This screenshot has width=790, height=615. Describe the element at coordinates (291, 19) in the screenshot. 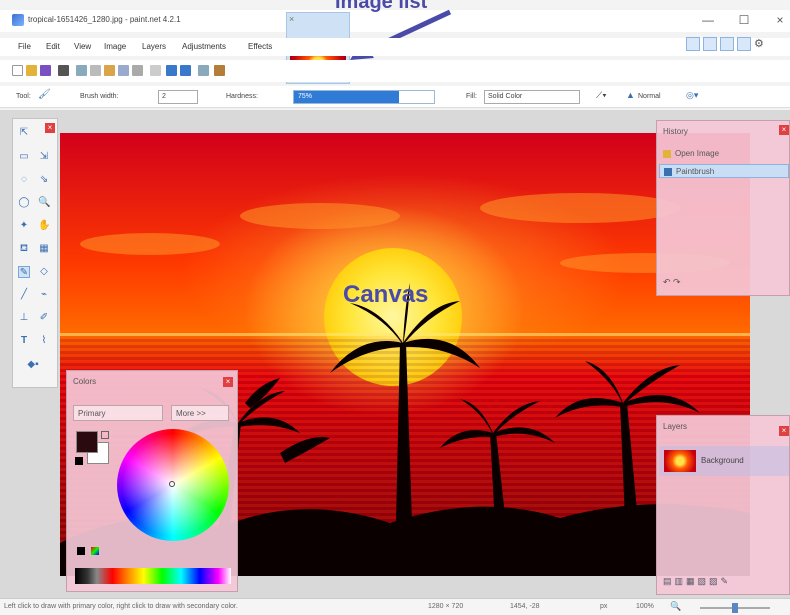

I see `image-close-icon: ×` at that location.